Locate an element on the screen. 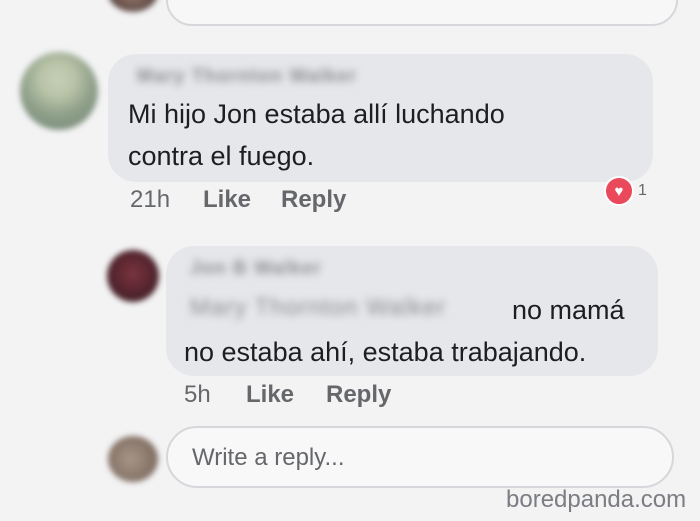  reaction-summary: ♥ 1 is located at coordinates (625, 191).